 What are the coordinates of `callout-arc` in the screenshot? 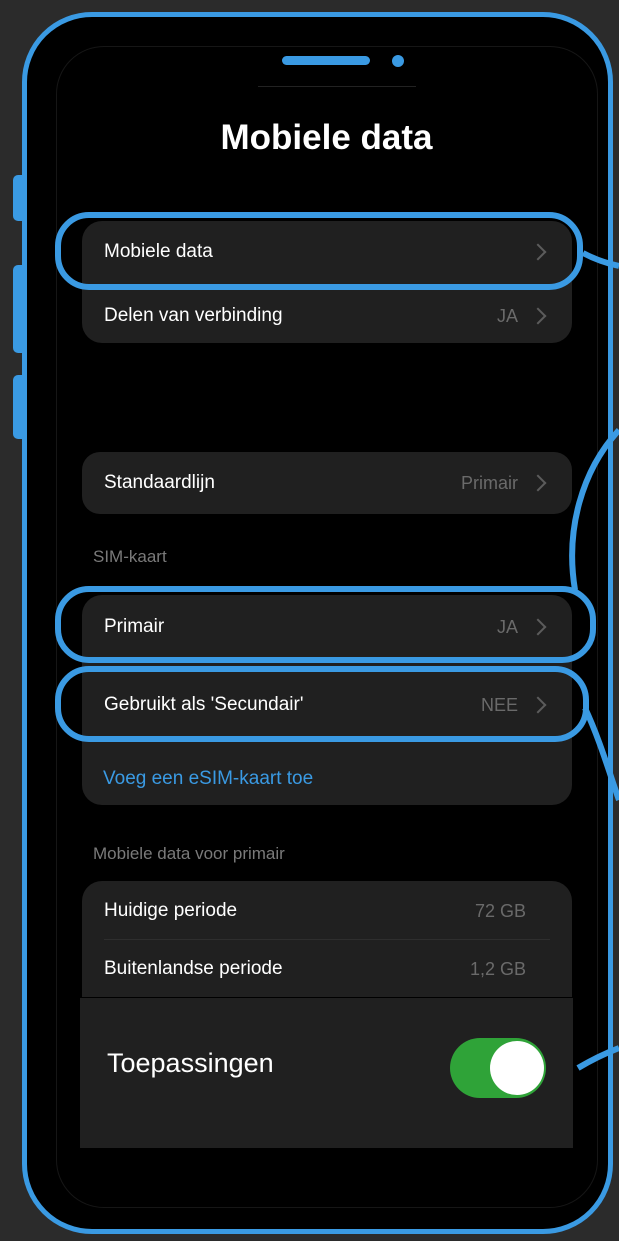 It's located at (594, 509).